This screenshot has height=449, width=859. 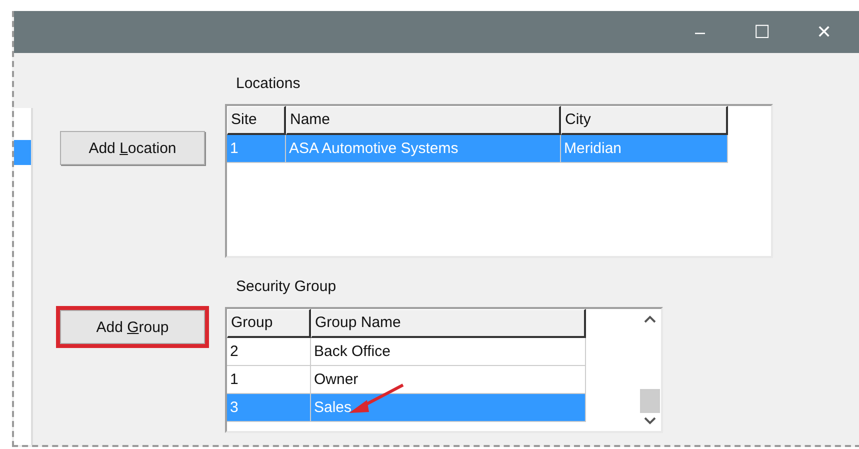 I want to click on column-header: Group Name, so click(x=448, y=323).